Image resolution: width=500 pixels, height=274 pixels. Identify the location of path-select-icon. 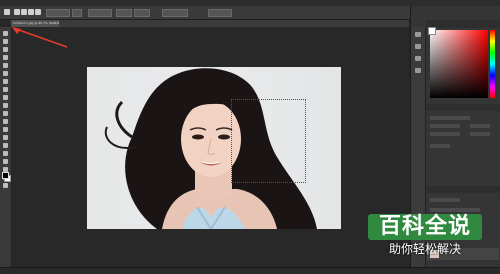
(5, 161).